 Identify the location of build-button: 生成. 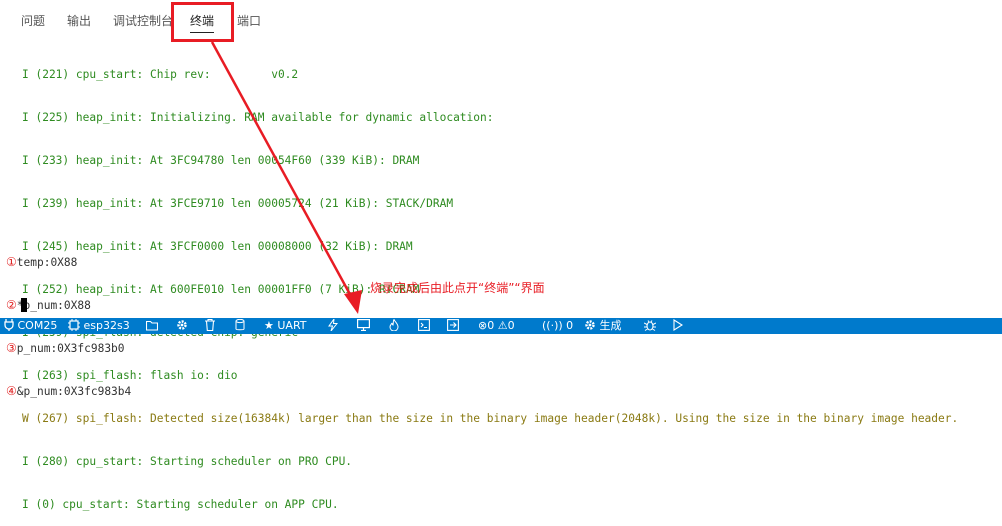
(603, 326).